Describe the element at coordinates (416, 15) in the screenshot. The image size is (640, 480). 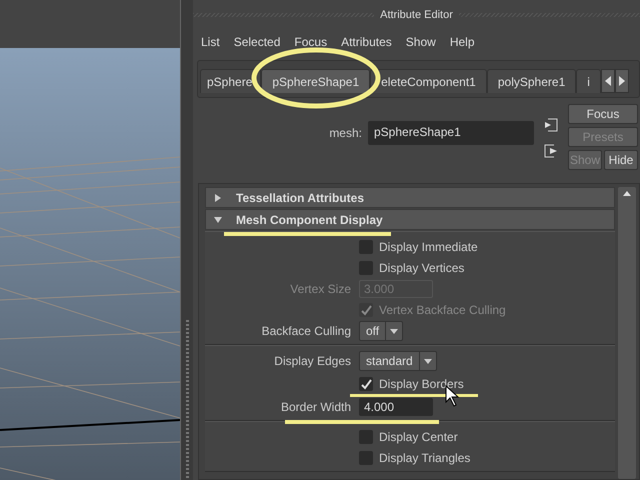
I see `window-title: Attribute Editor` at that location.